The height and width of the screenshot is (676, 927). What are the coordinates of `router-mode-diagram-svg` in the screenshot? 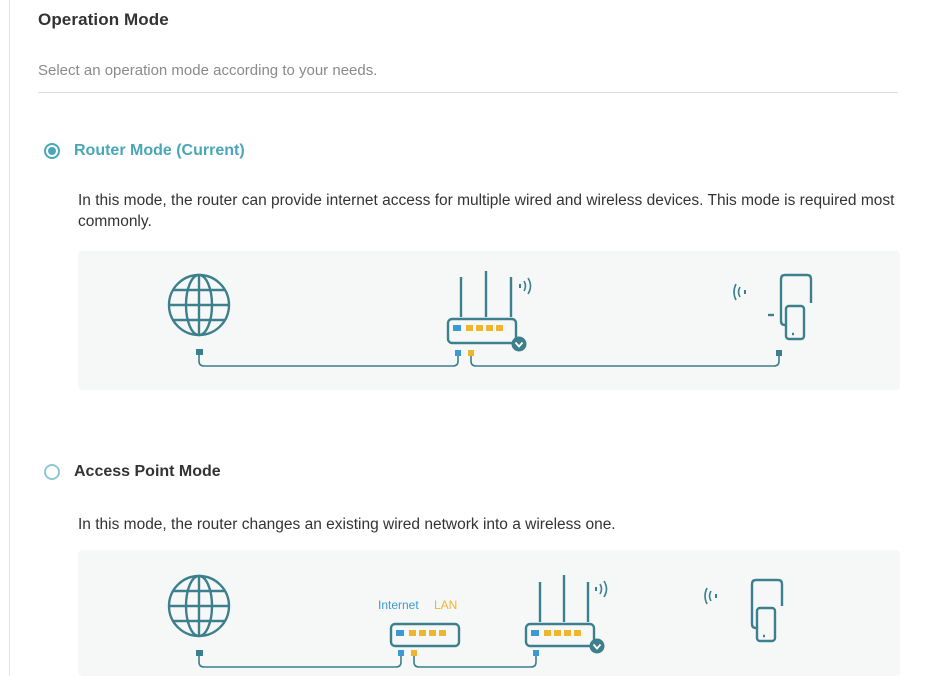 It's located at (490, 319).